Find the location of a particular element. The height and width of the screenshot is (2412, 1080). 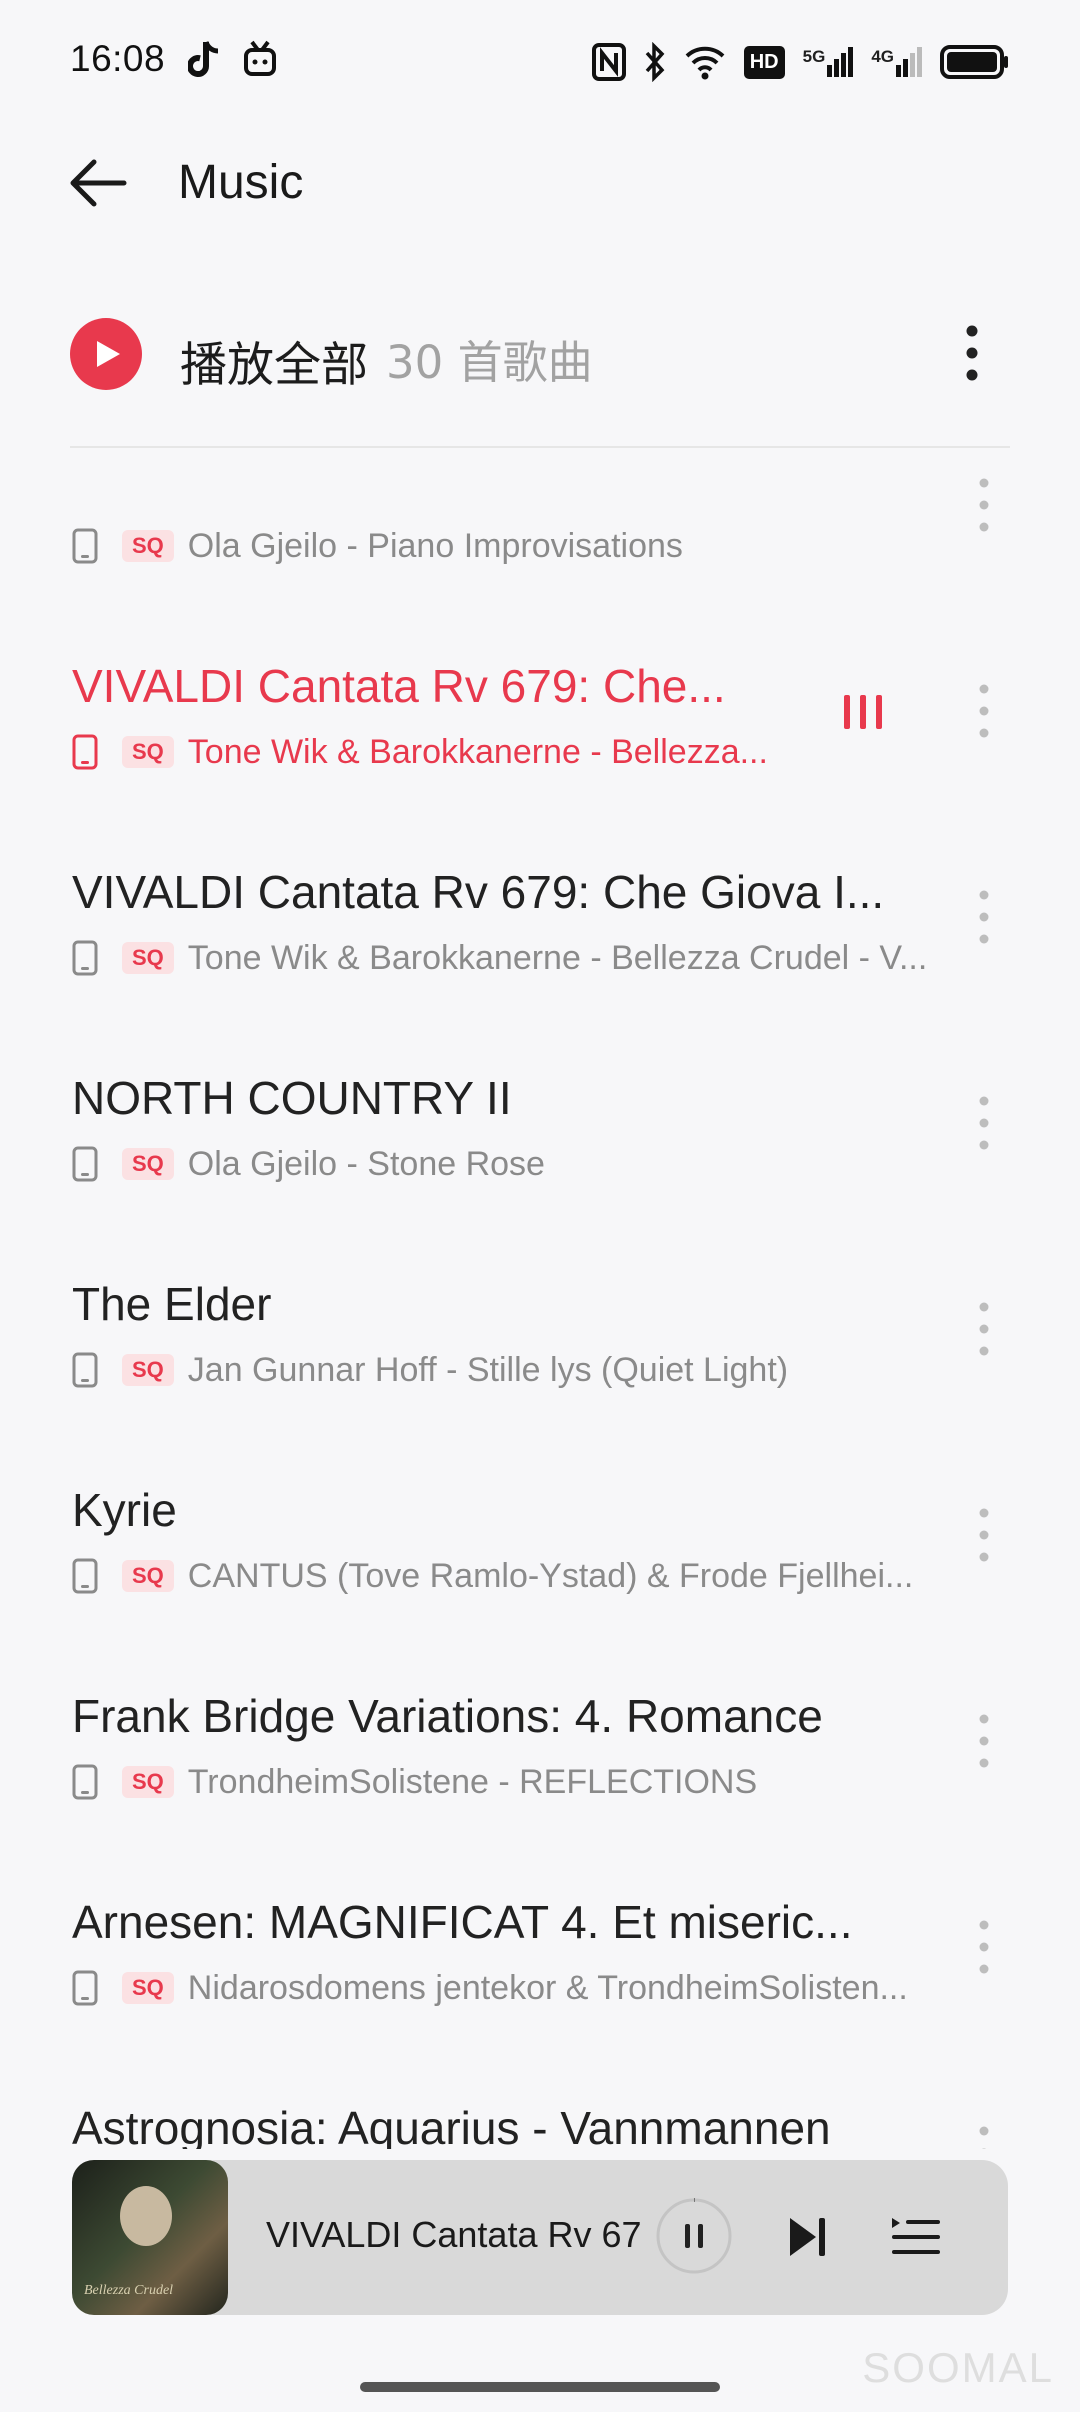

play-all-button is located at coordinates (106, 354).